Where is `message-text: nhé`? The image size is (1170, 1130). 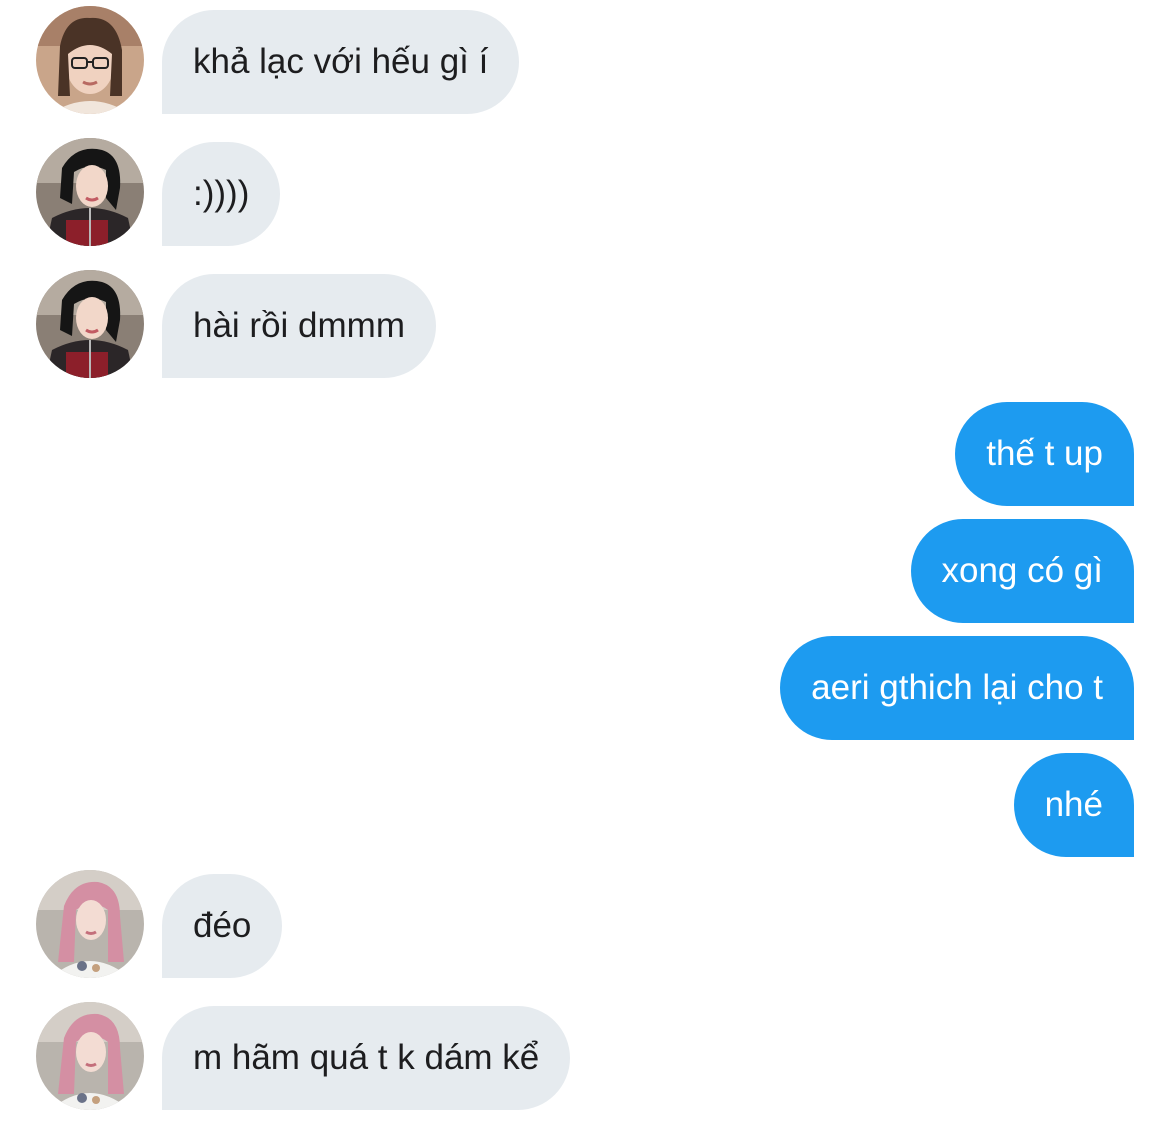 message-text: nhé is located at coordinates (1073, 804).